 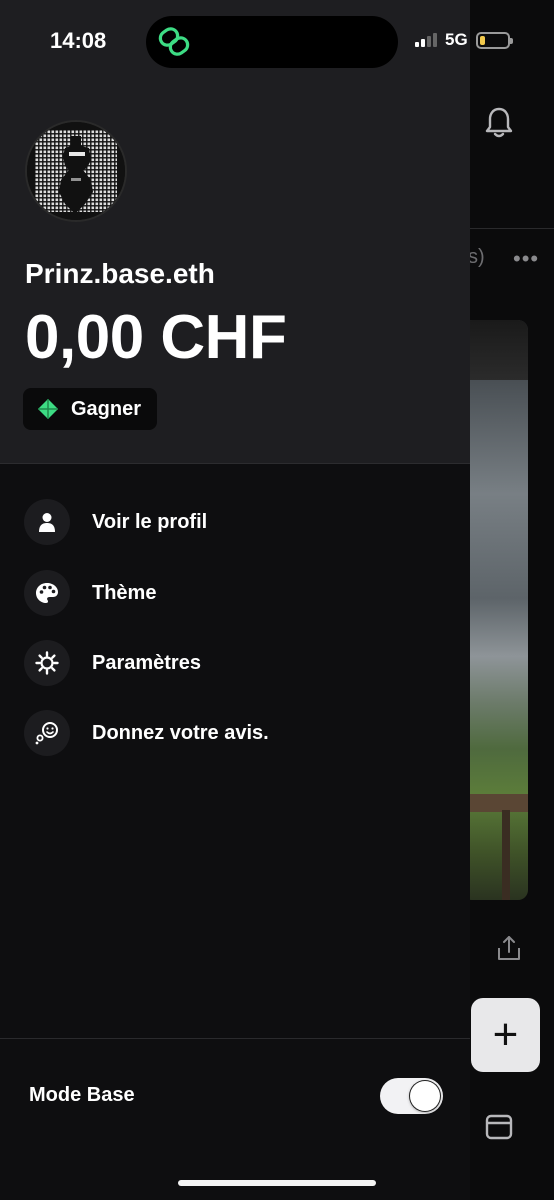 I want to click on plus-icon: +, so click(x=505, y=1034).